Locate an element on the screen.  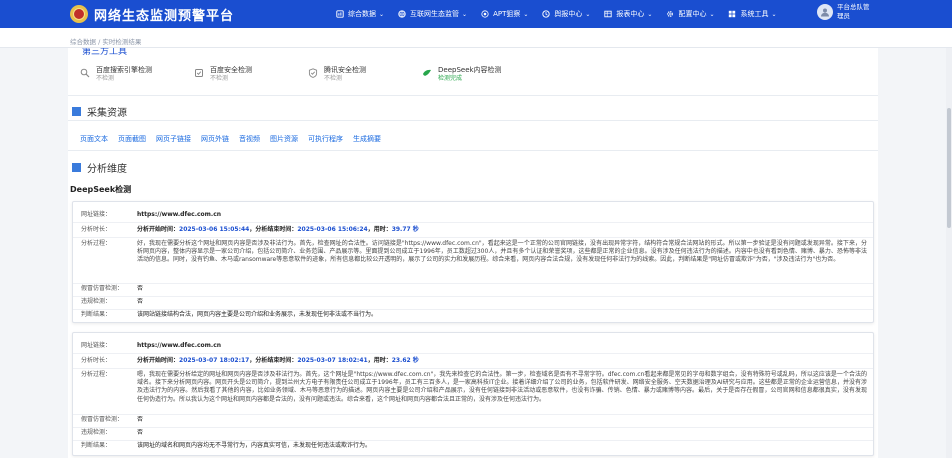
resource-link-external-links: 网页外链 is located at coordinates (215, 139).